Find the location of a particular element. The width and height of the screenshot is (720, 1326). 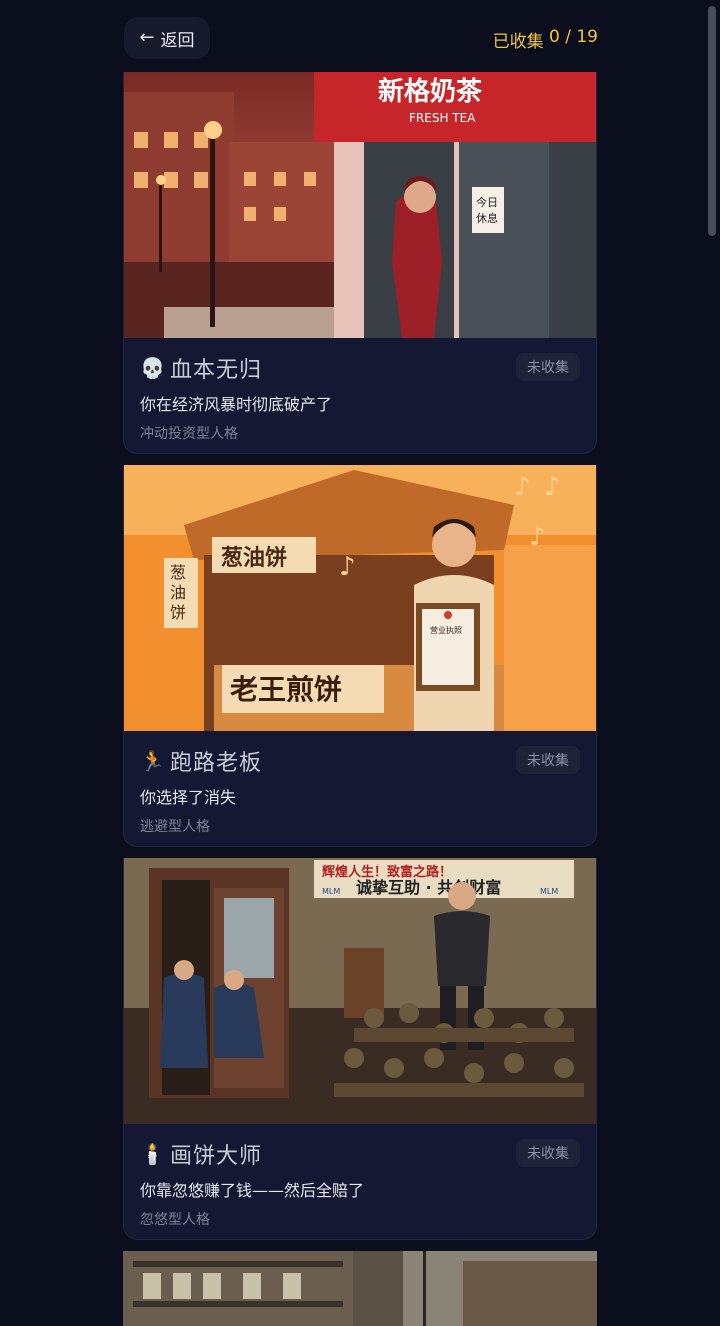

arrow-left-icon: ← is located at coordinates (147, 37).